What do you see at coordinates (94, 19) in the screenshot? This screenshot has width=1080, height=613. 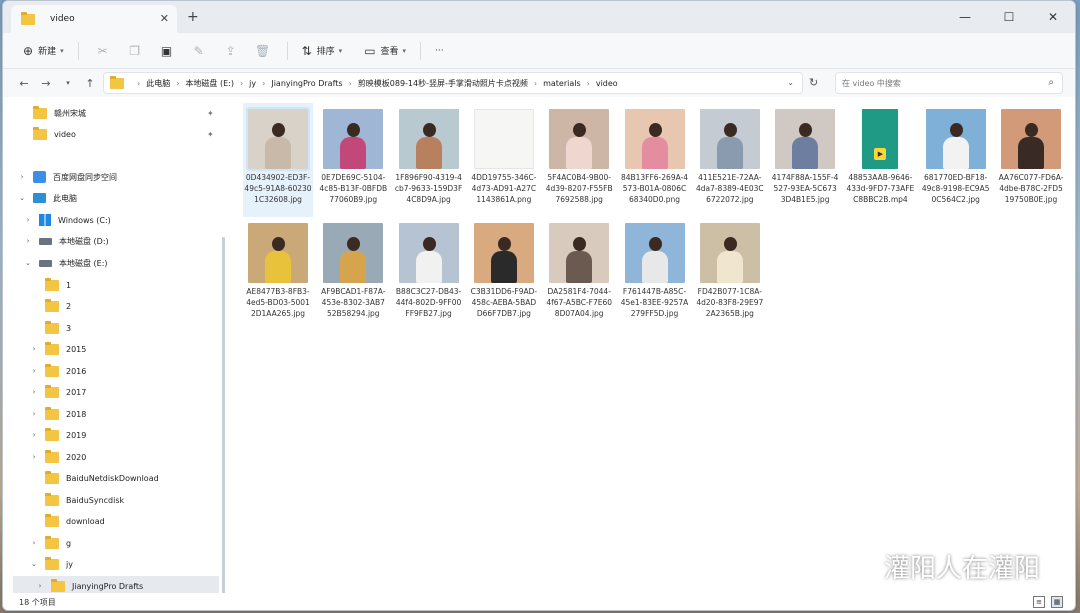 I see `tab-video: video ✕` at bounding box center [94, 19].